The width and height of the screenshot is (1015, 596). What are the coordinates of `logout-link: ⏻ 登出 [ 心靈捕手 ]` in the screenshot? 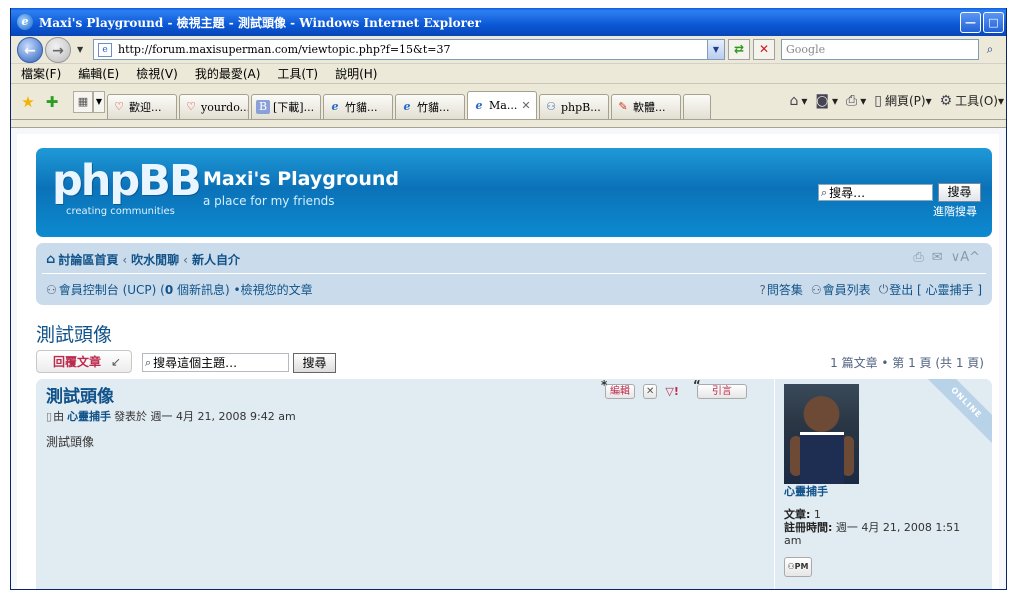 It's located at (930, 289).